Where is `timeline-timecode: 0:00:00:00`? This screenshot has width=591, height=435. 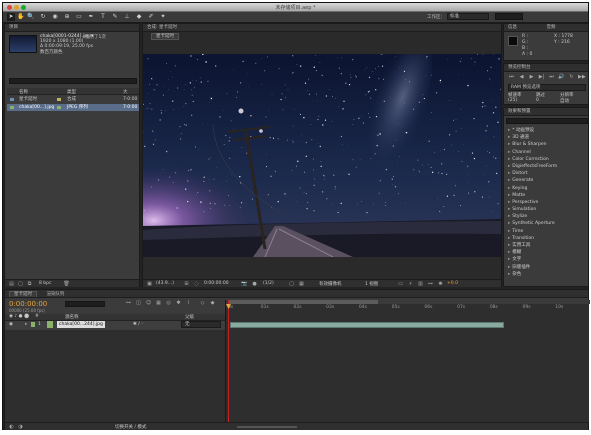
timeline-timecode: 0:00:00:00 is located at coordinates (28, 304).